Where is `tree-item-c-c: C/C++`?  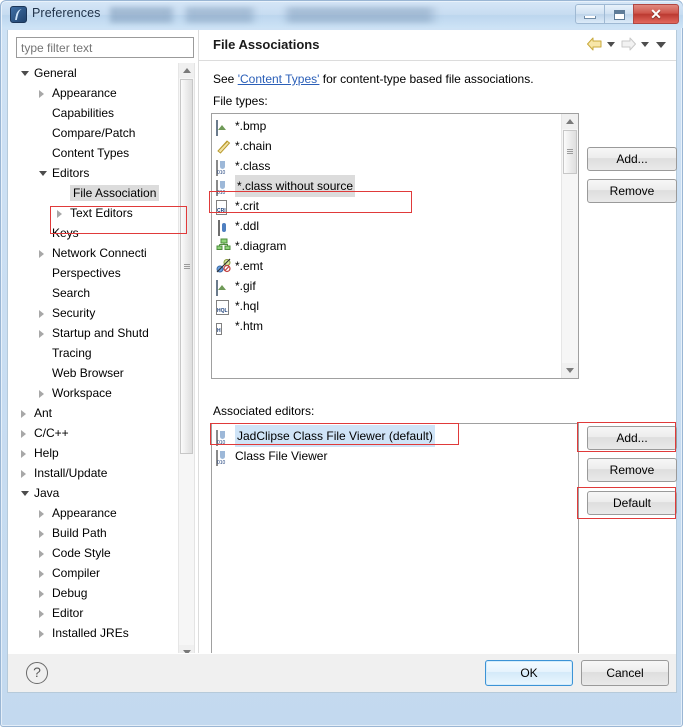
tree-item-c-c: C/C++ is located at coordinates (96, 433).